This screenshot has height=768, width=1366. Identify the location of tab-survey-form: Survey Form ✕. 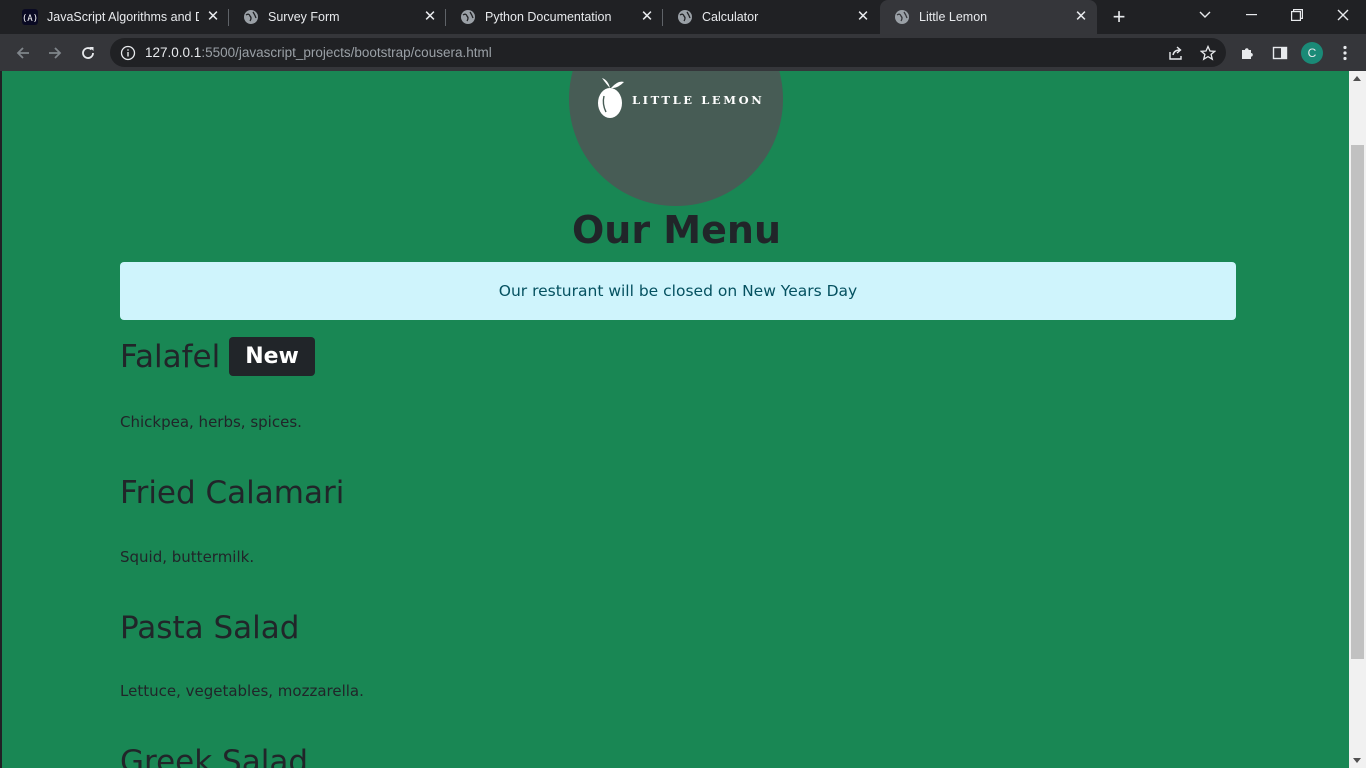
(337, 17).